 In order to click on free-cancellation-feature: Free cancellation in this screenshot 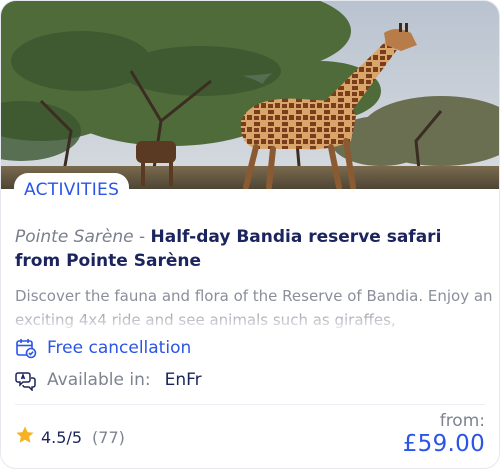, I will do `click(103, 348)`.